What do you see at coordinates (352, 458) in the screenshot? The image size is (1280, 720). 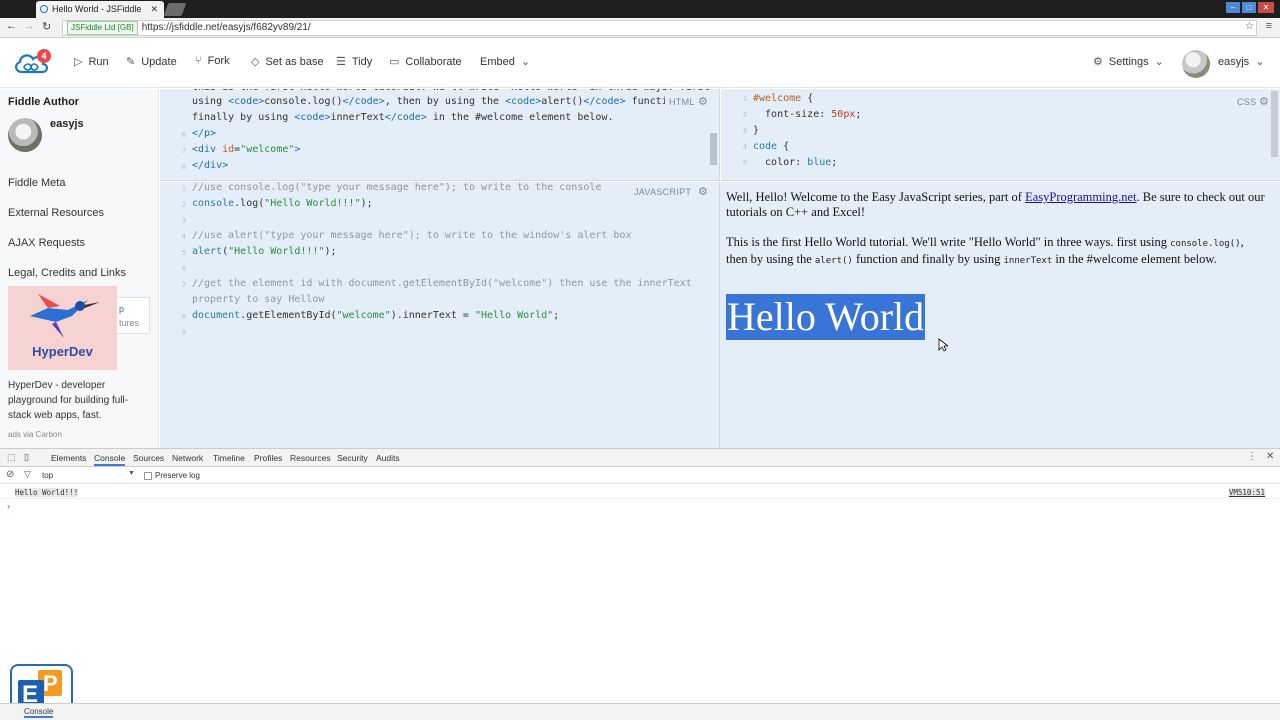 I see `tab-security: Security` at bounding box center [352, 458].